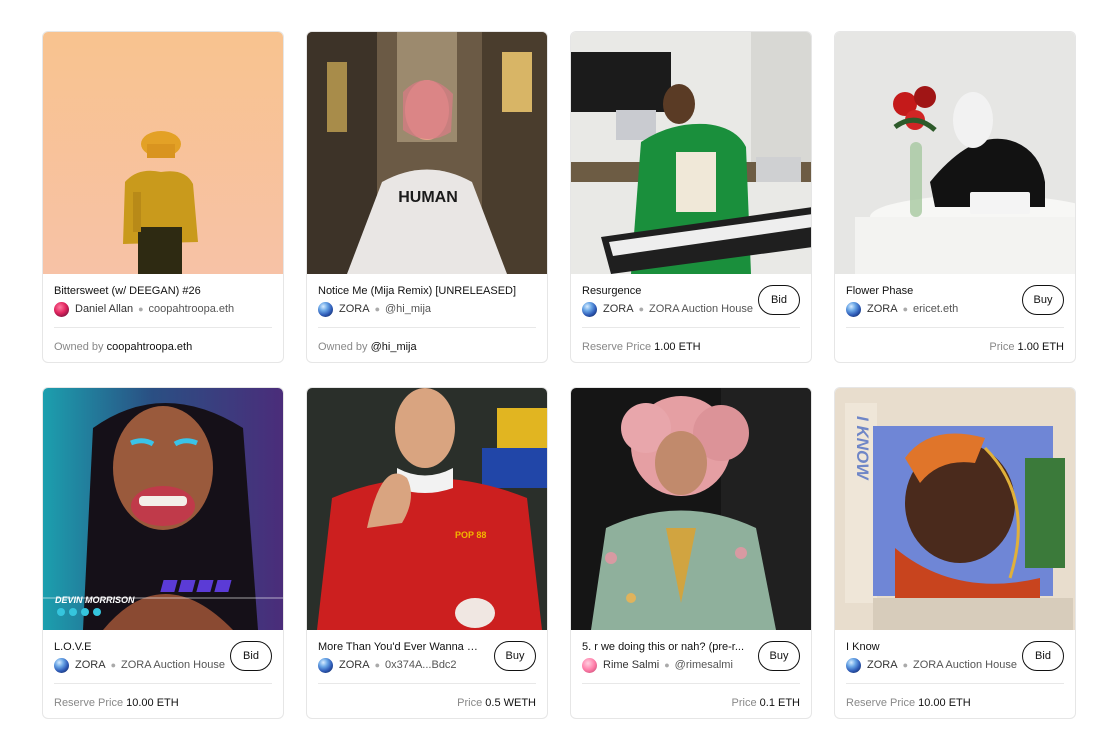 The width and height of the screenshot is (1097, 742). I want to click on nft-artwork: HUMAN, so click(427, 153).